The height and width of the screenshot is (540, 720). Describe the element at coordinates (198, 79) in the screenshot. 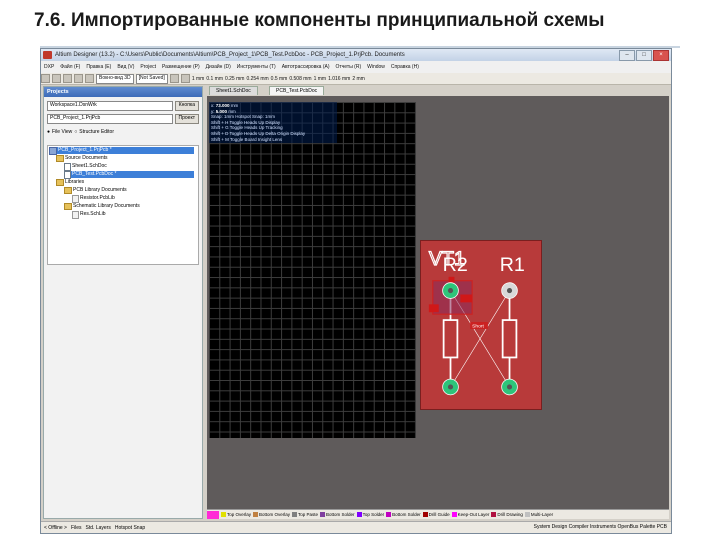

I see `unit-0: 1 mm` at that location.